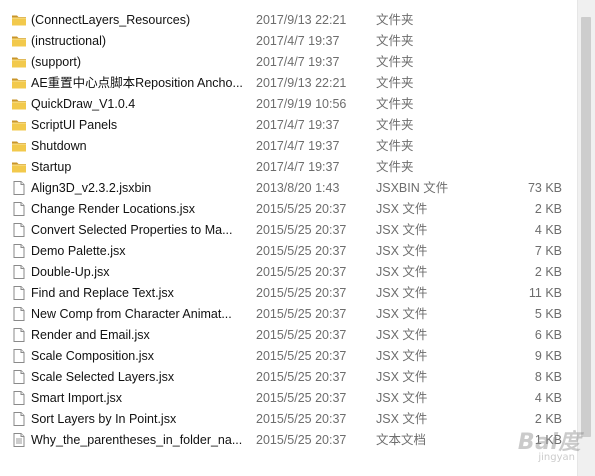  I want to click on file-size: 1 KB, so click(548, 440).